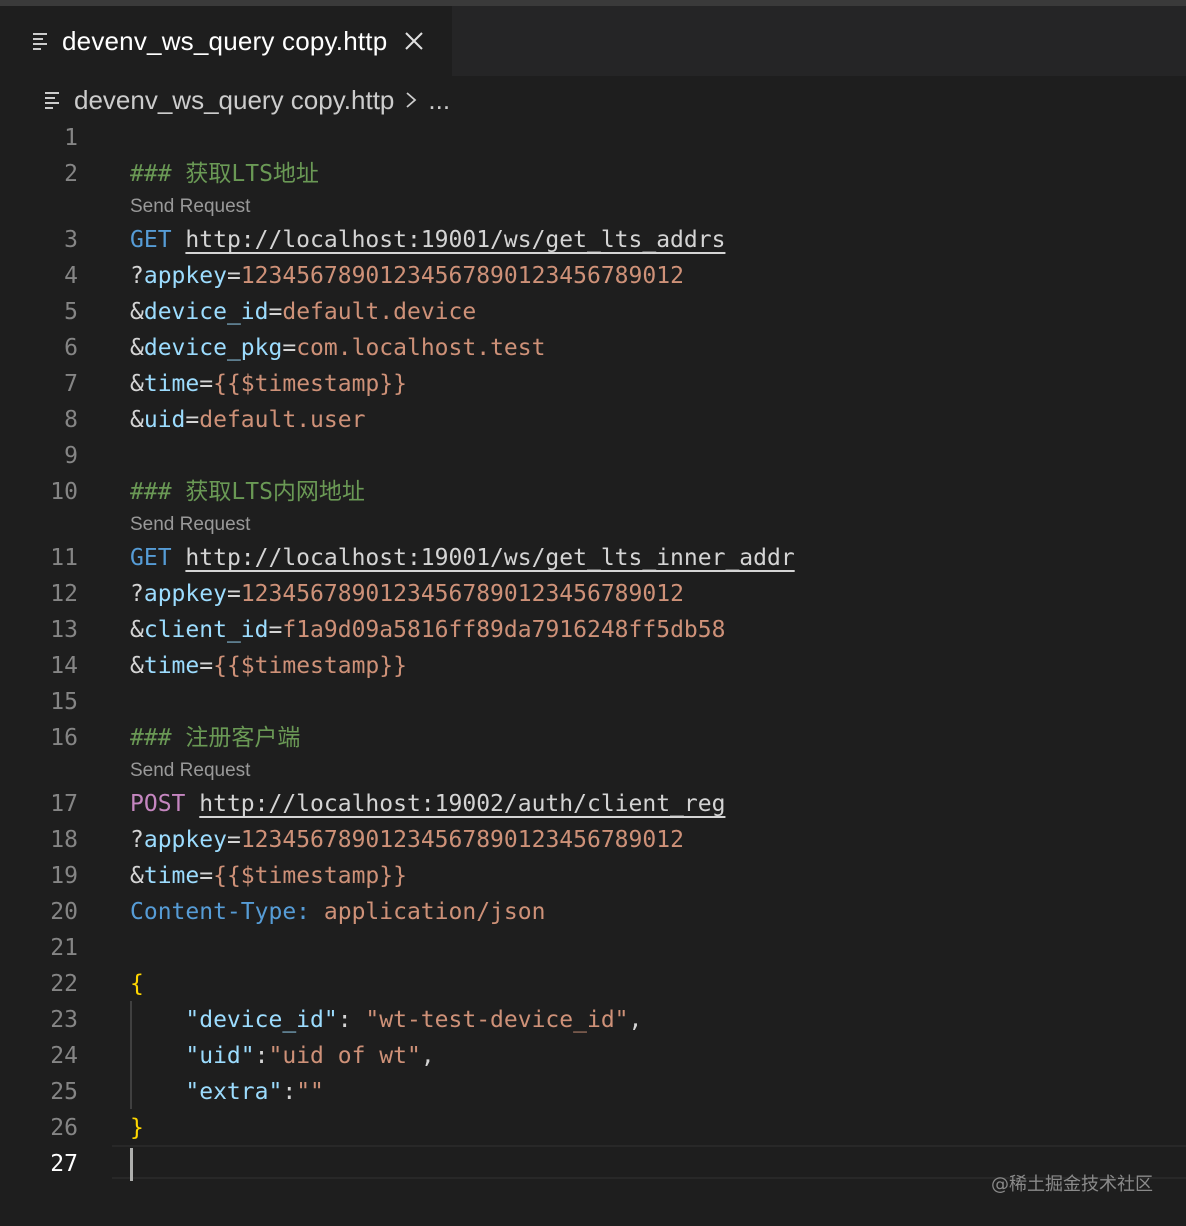 Image resolution: width=1186 pixels, height=1226 pixels. I want to click on query-key: client_id, so click(206, 630).